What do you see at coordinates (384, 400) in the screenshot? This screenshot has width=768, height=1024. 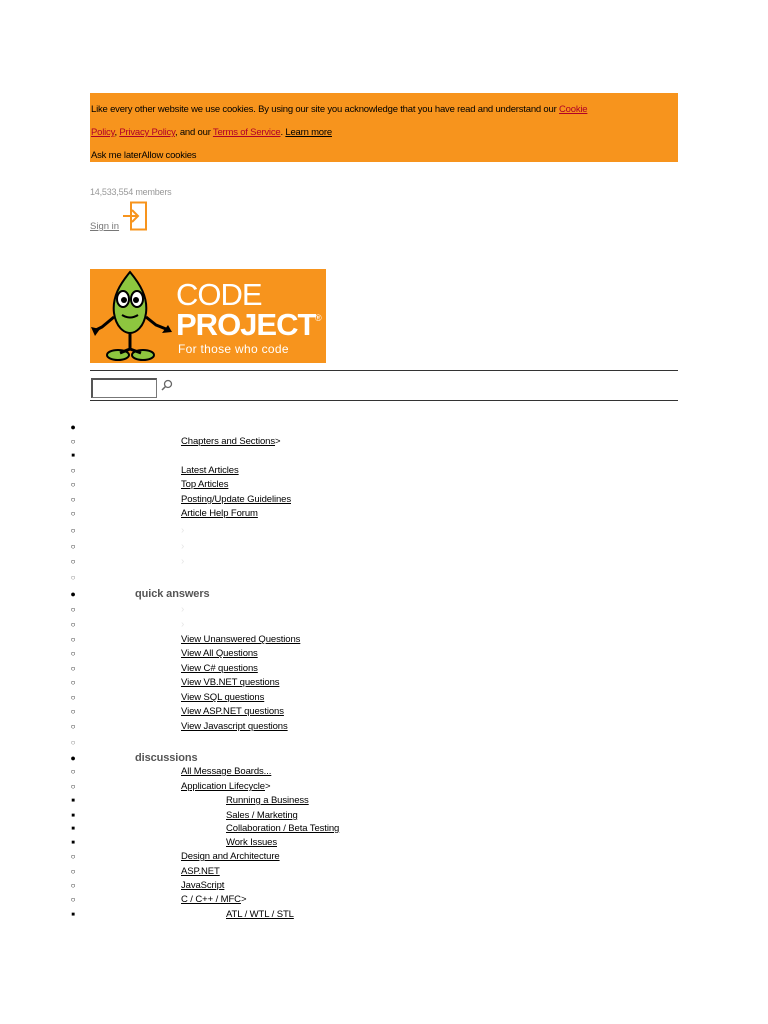 I see `search-bar-divider-bottom` at bounding box center [384, 400].